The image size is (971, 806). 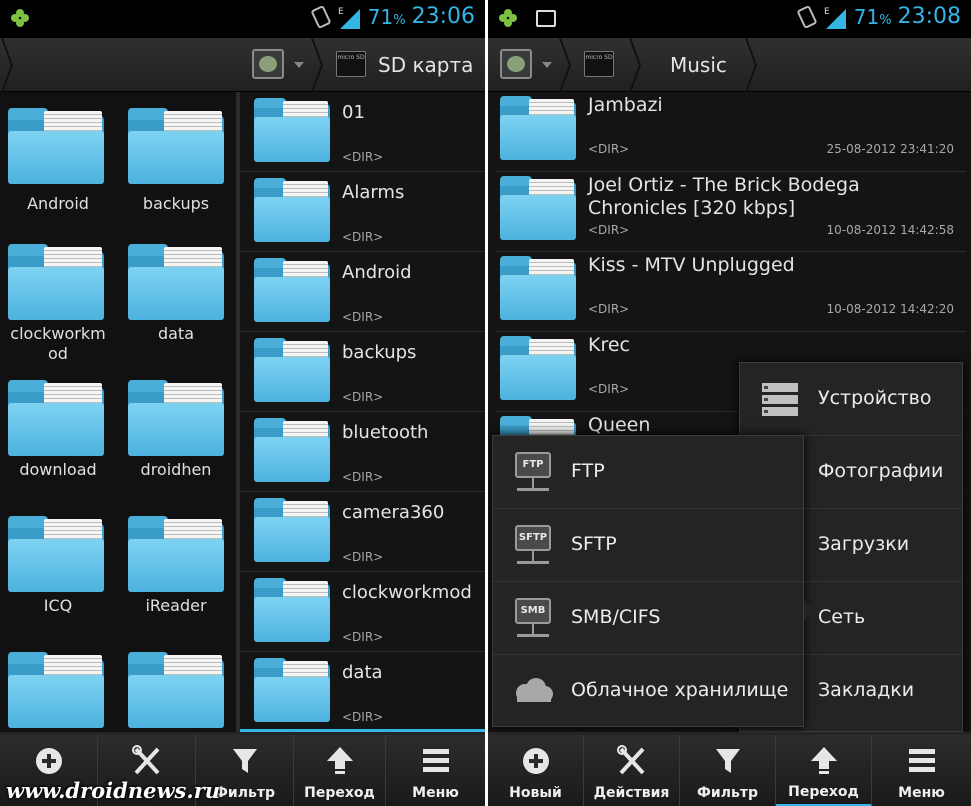 I want to click on folder-label: Android, so click(x=58, y=203).